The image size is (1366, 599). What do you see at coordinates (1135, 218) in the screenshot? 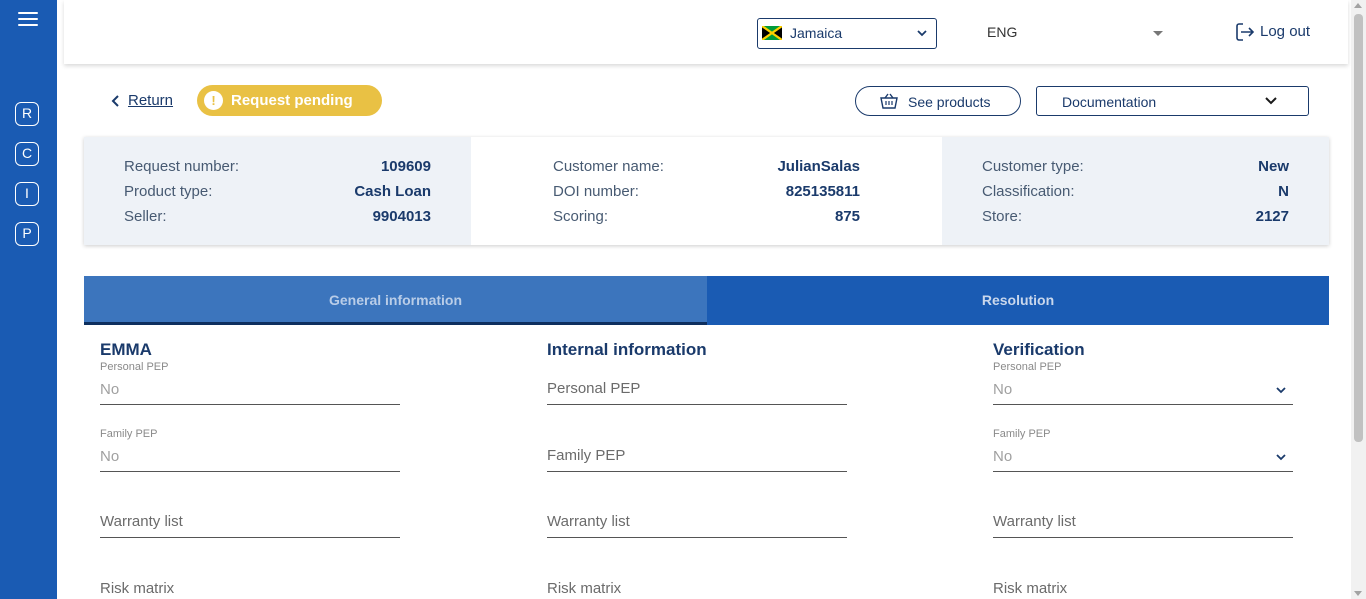
I see `summary-row: Store: 2127` at bounding box center [1135, 218].